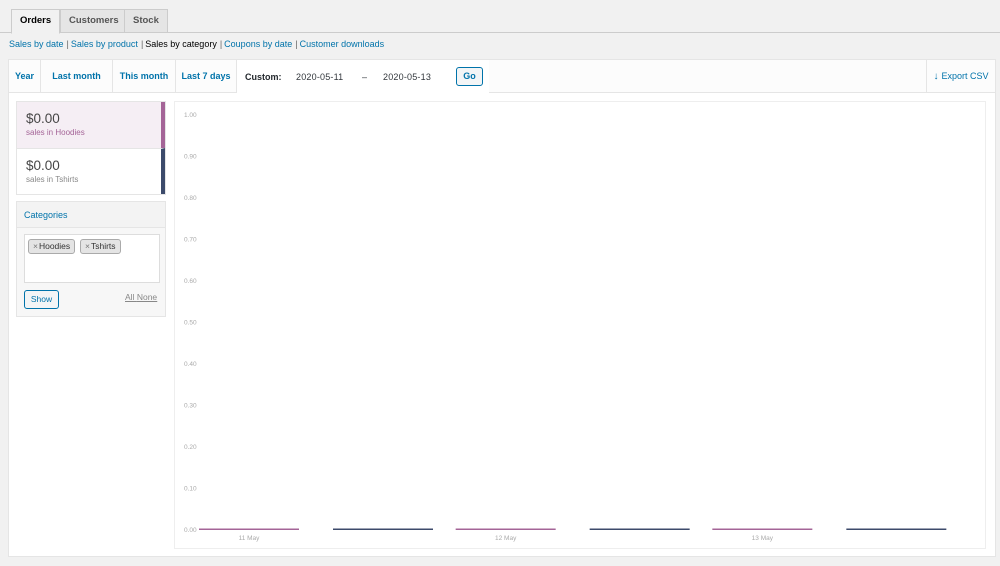 This screenshot has height=566, width=1000. I want to click on x-tick-label: 13 May, so click(763, 538).